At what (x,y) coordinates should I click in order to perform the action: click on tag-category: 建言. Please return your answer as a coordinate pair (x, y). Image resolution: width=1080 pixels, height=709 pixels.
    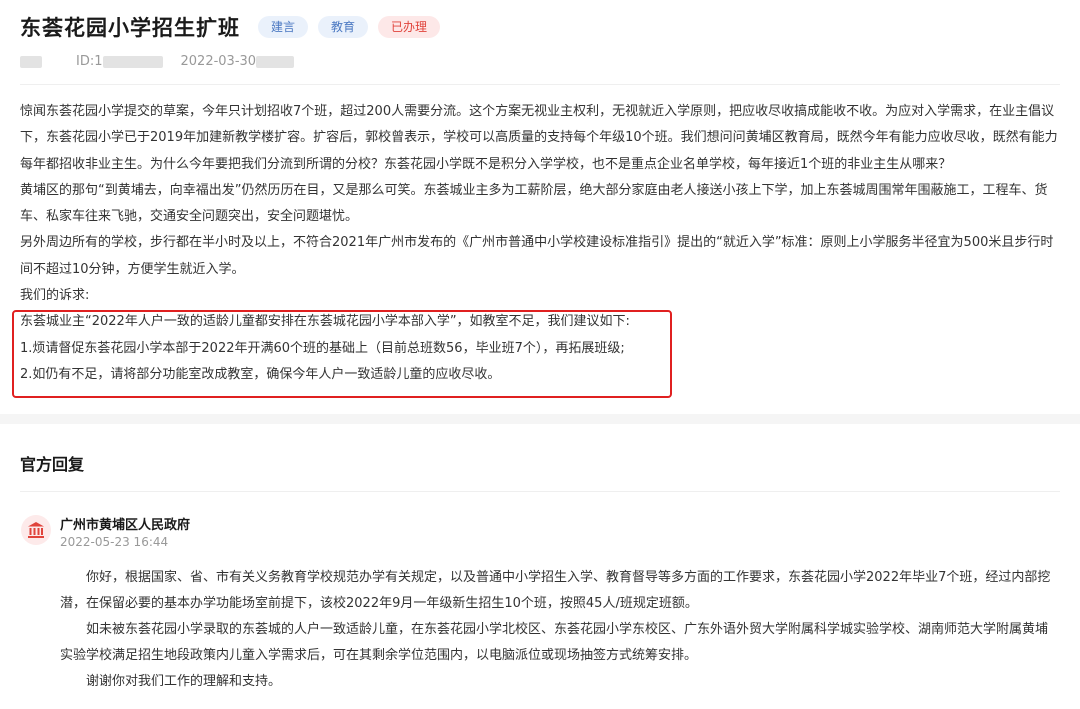
    Looking at the image, I should click on (283, 27).